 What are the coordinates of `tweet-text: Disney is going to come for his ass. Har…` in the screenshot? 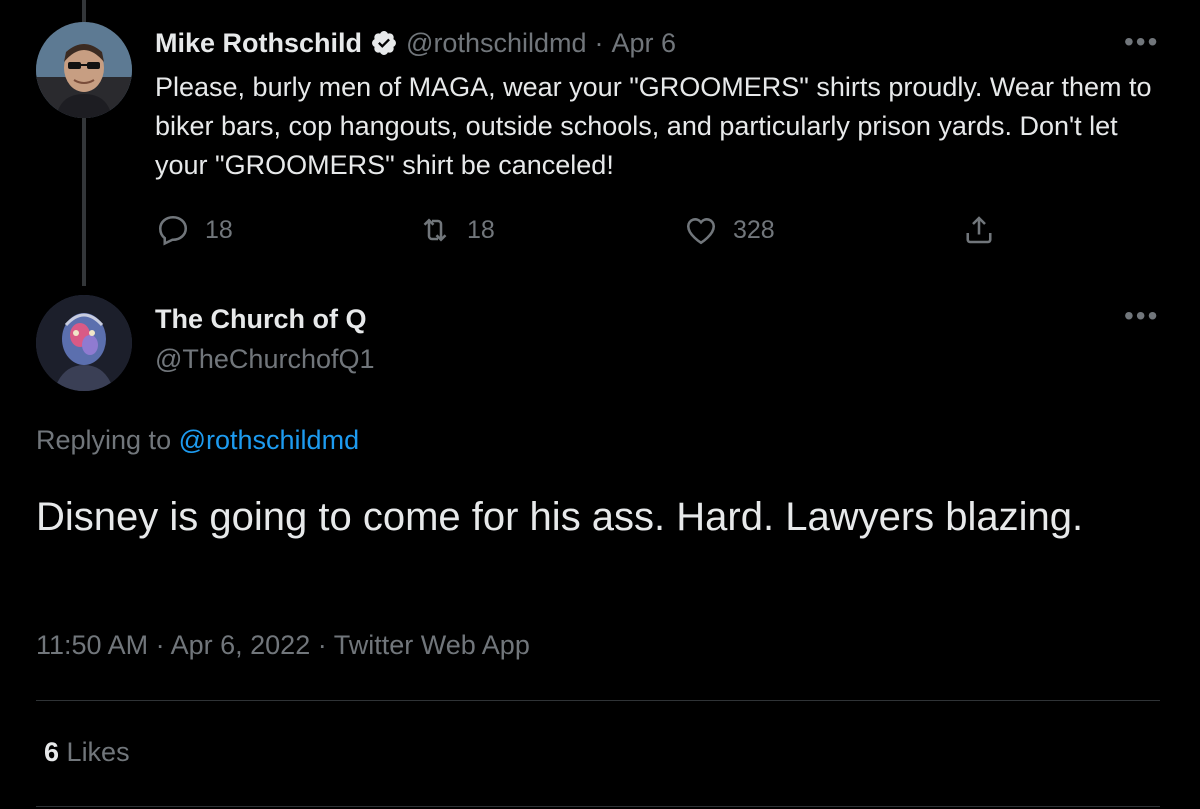 It's located at (560, 517).